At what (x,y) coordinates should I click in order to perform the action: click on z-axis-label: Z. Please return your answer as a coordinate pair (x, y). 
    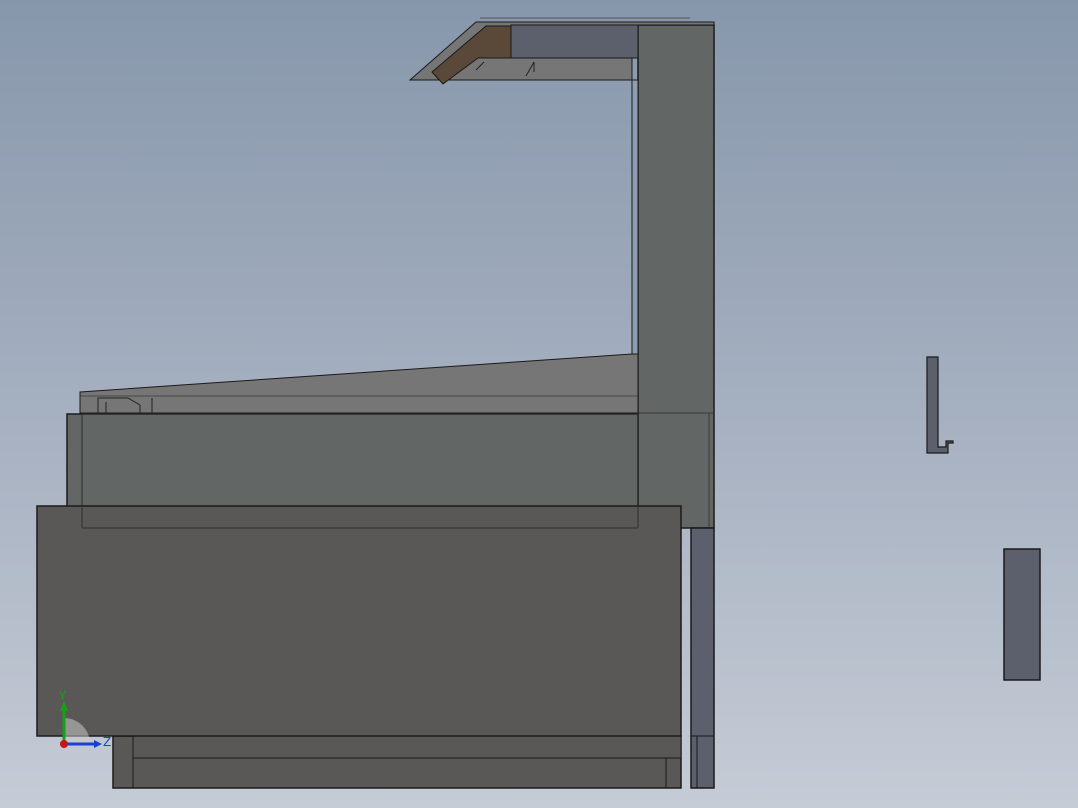
    Looking at the image, I should click on (107, 742).